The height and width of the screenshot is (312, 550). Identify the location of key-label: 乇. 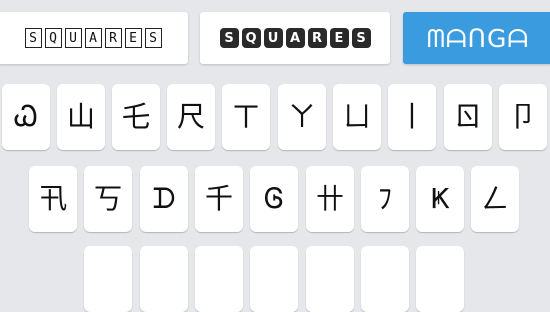
(135, 116).